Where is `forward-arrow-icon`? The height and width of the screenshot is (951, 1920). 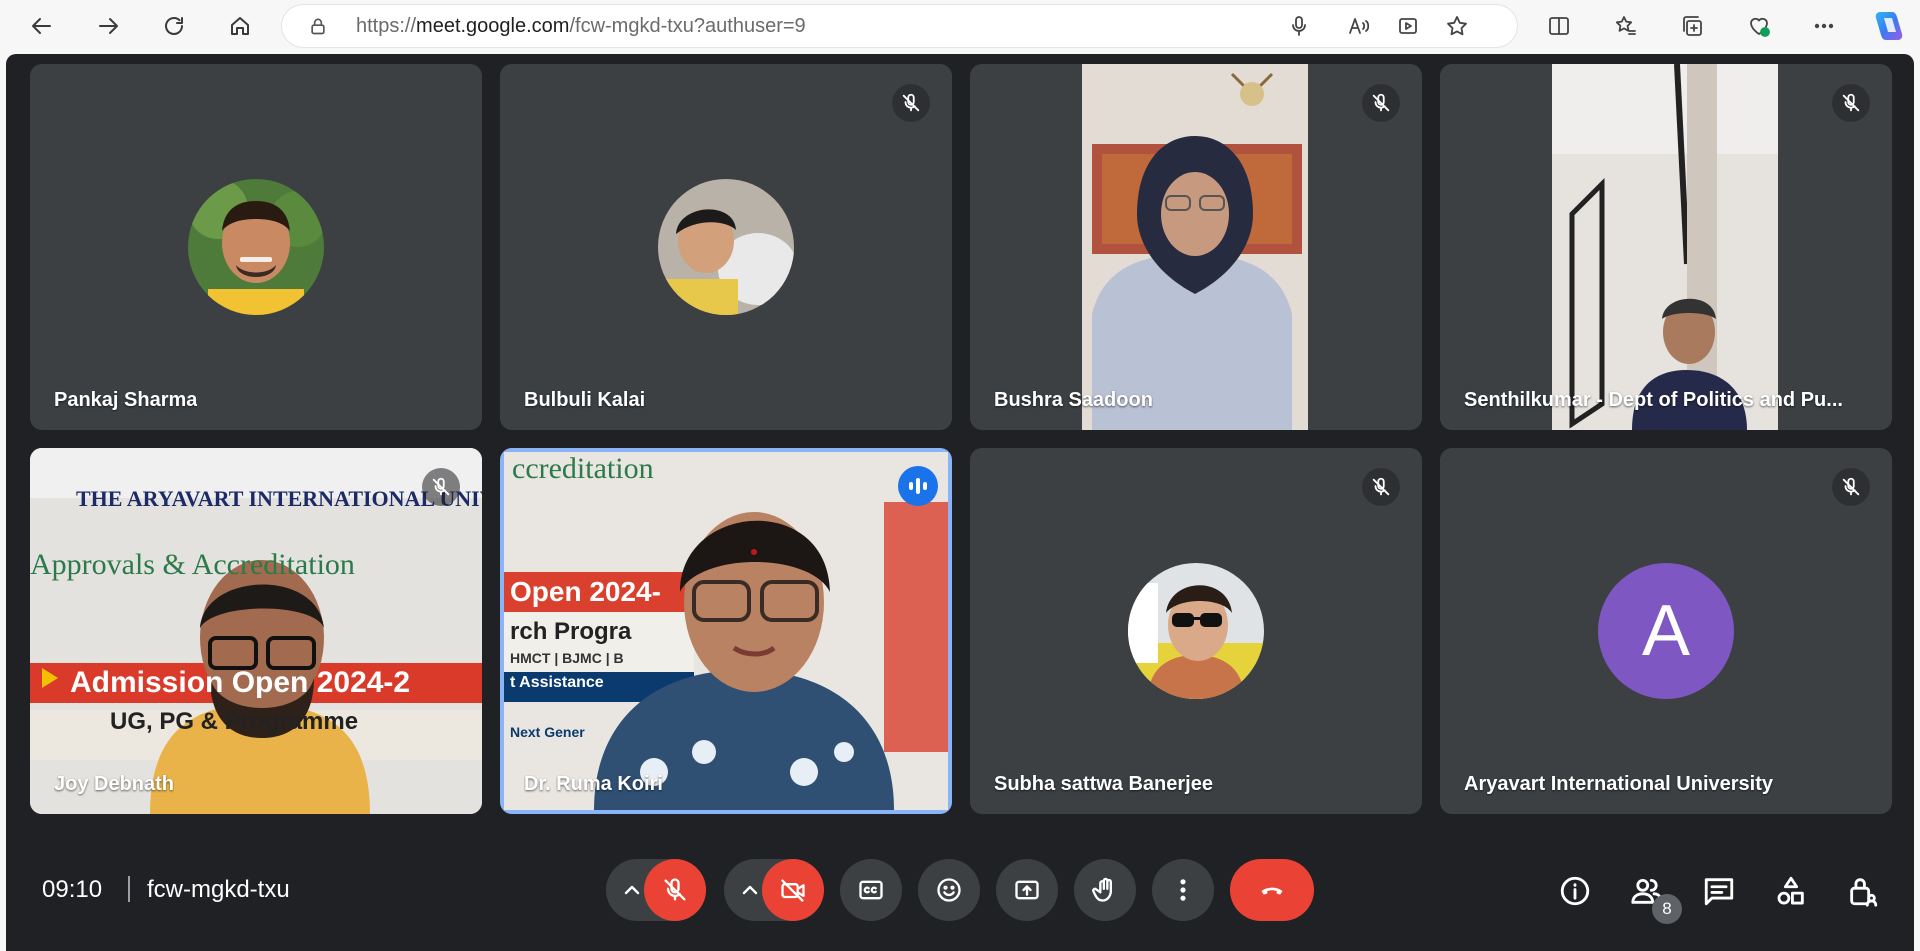
forward-arrow-icon is located at coordinates (108, 26).